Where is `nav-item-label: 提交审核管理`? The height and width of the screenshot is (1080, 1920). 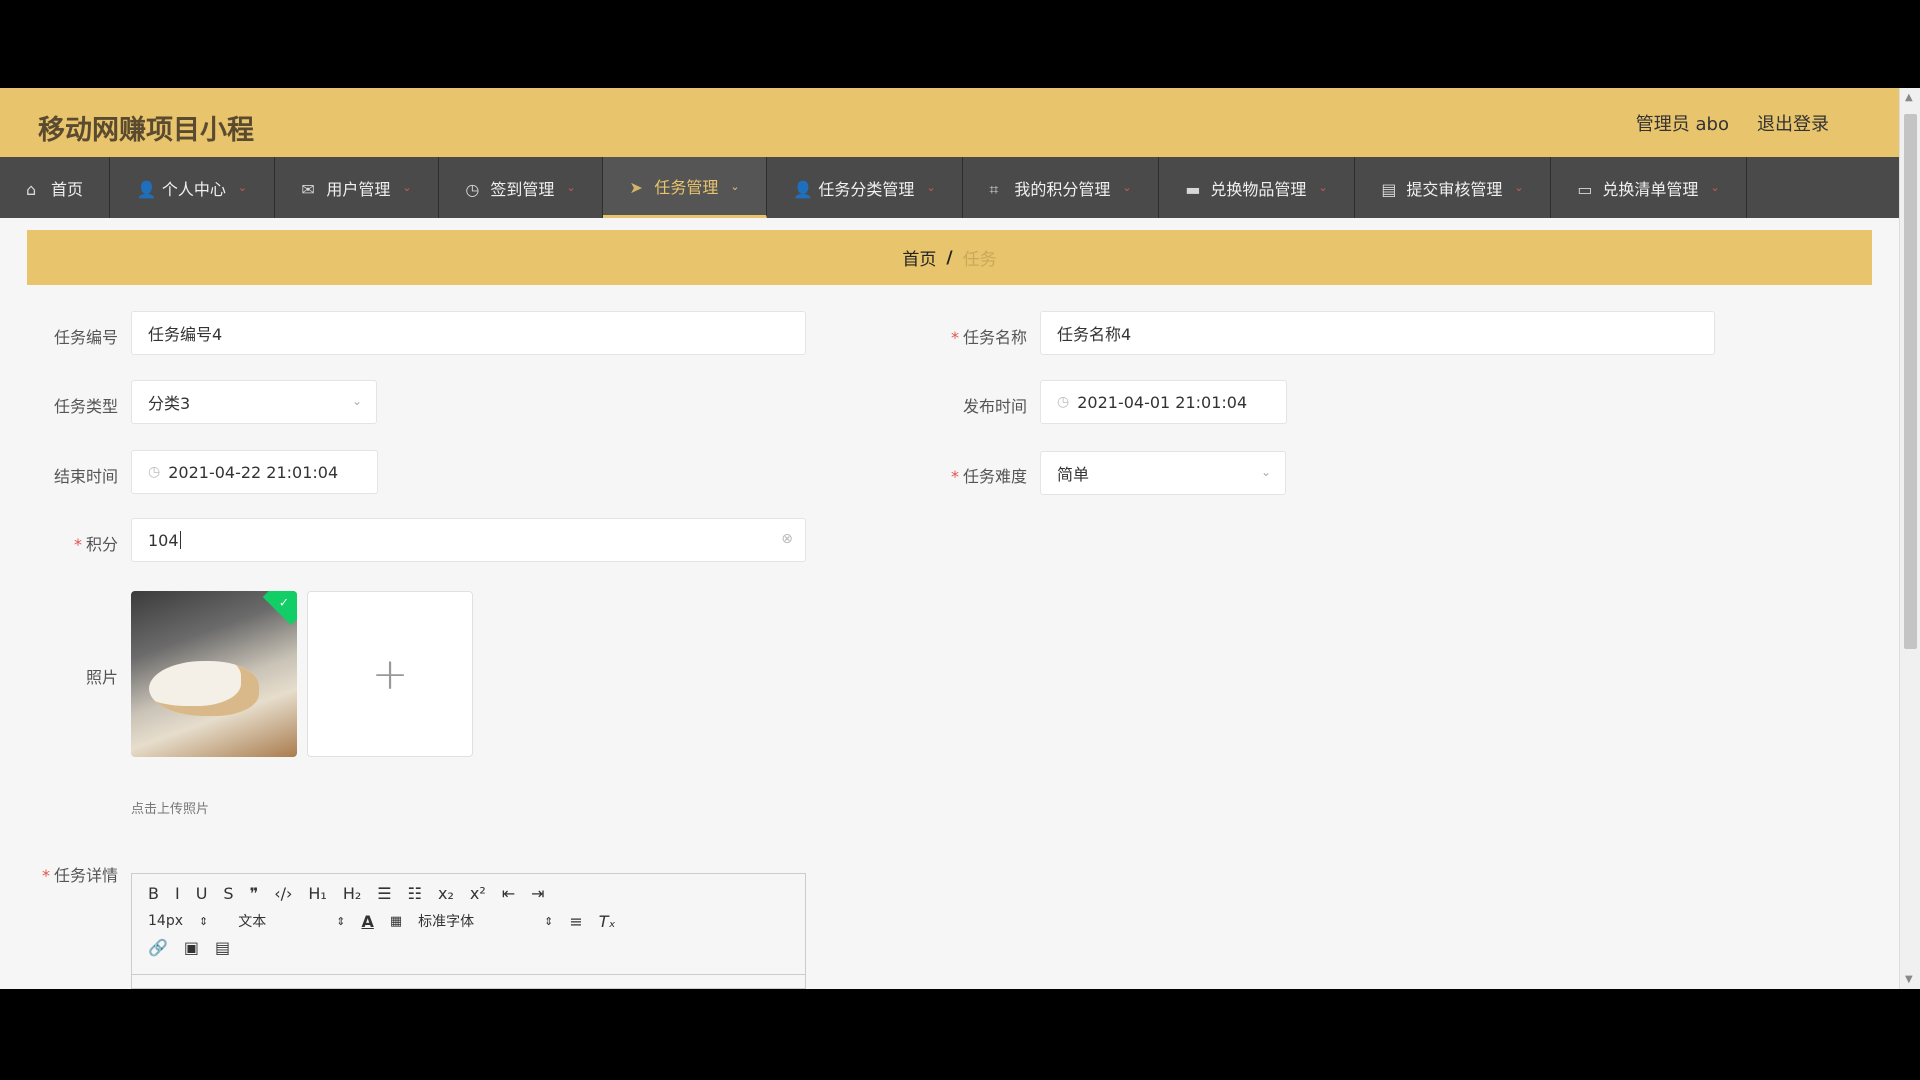 nav-item-label: 提交审核管理 is located at coordinates (1454, 189).